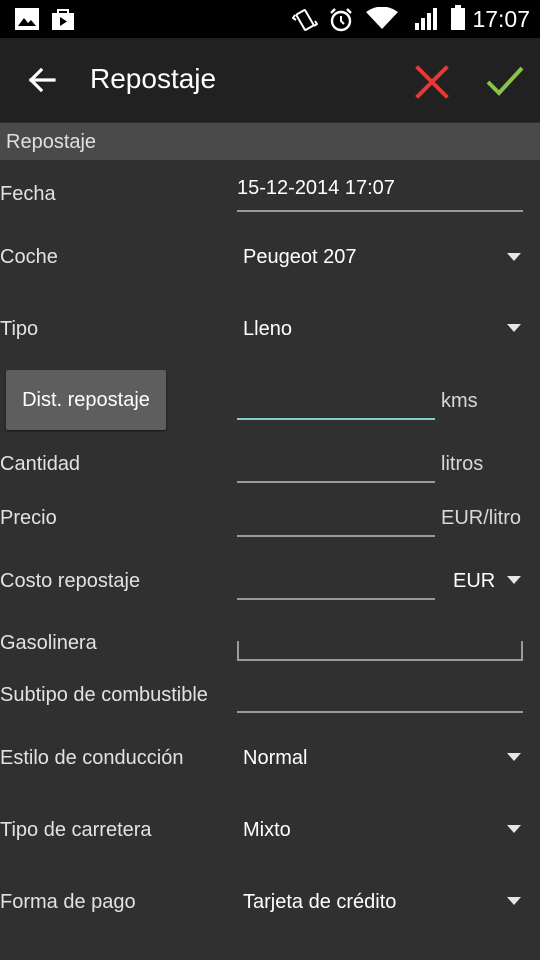 Image resolution: width=540 pixels, height=960 pixels. Describe the element at coordinates (380, 712) in the screenshot. I see `subtipo-underline` at that location.